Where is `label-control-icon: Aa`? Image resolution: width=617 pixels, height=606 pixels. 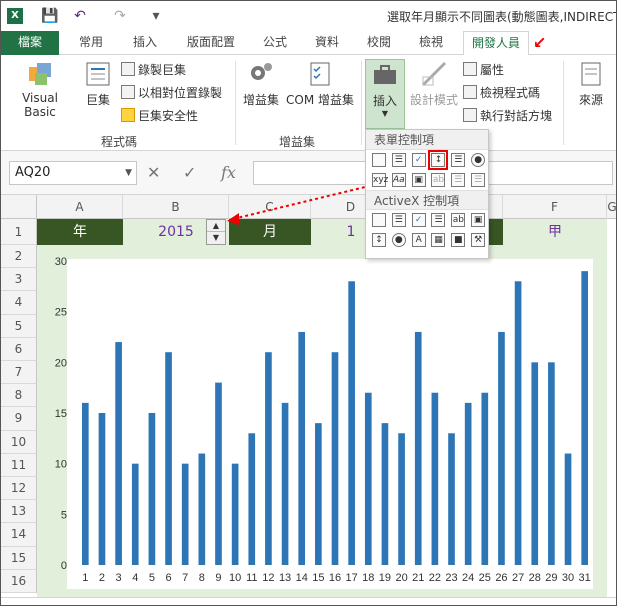
label-control-icon: Aa is located at coordinates (398, 180).